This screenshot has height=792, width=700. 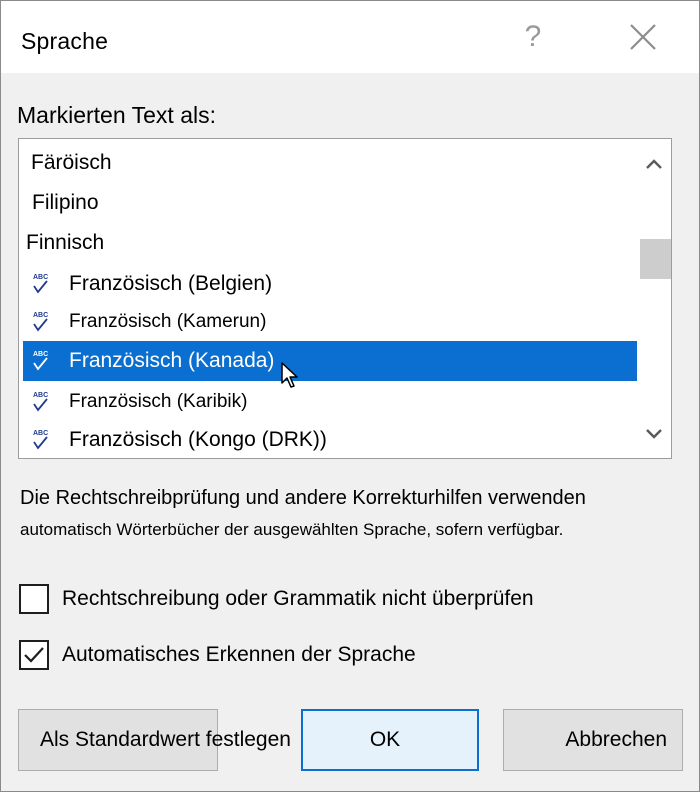 I want to click on cancel-button: Abbrechen, so click(x=593, y=740).